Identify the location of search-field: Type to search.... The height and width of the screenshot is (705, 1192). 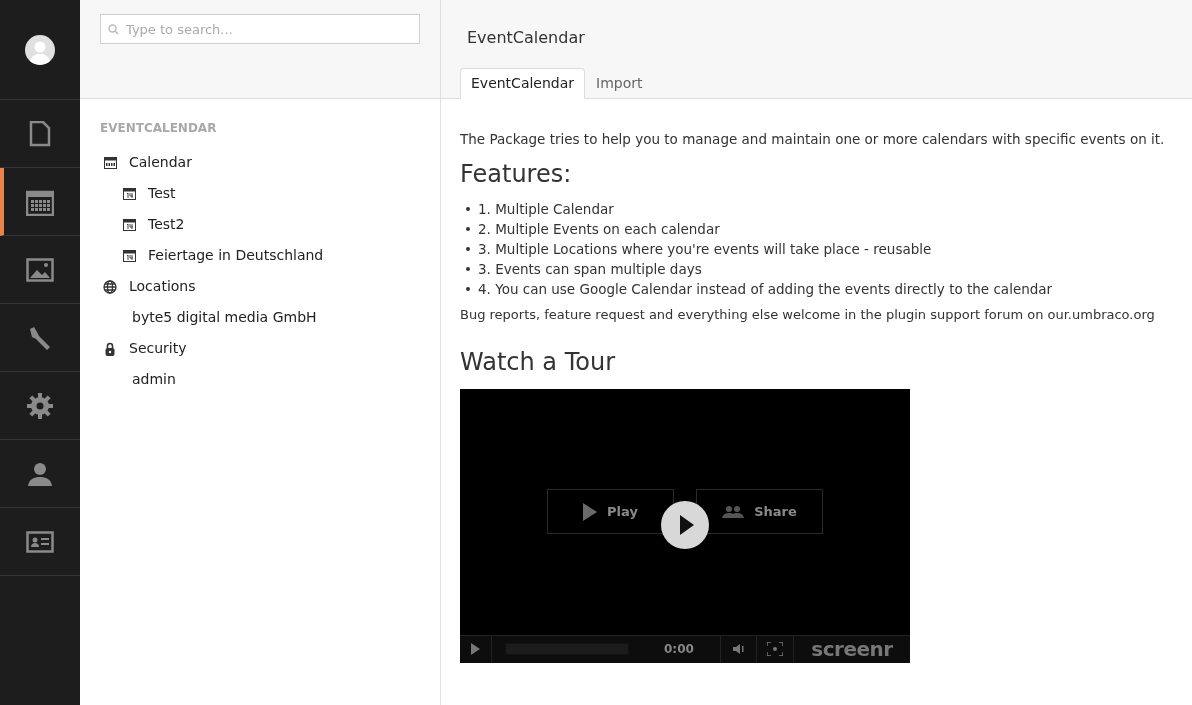
(260, 29).